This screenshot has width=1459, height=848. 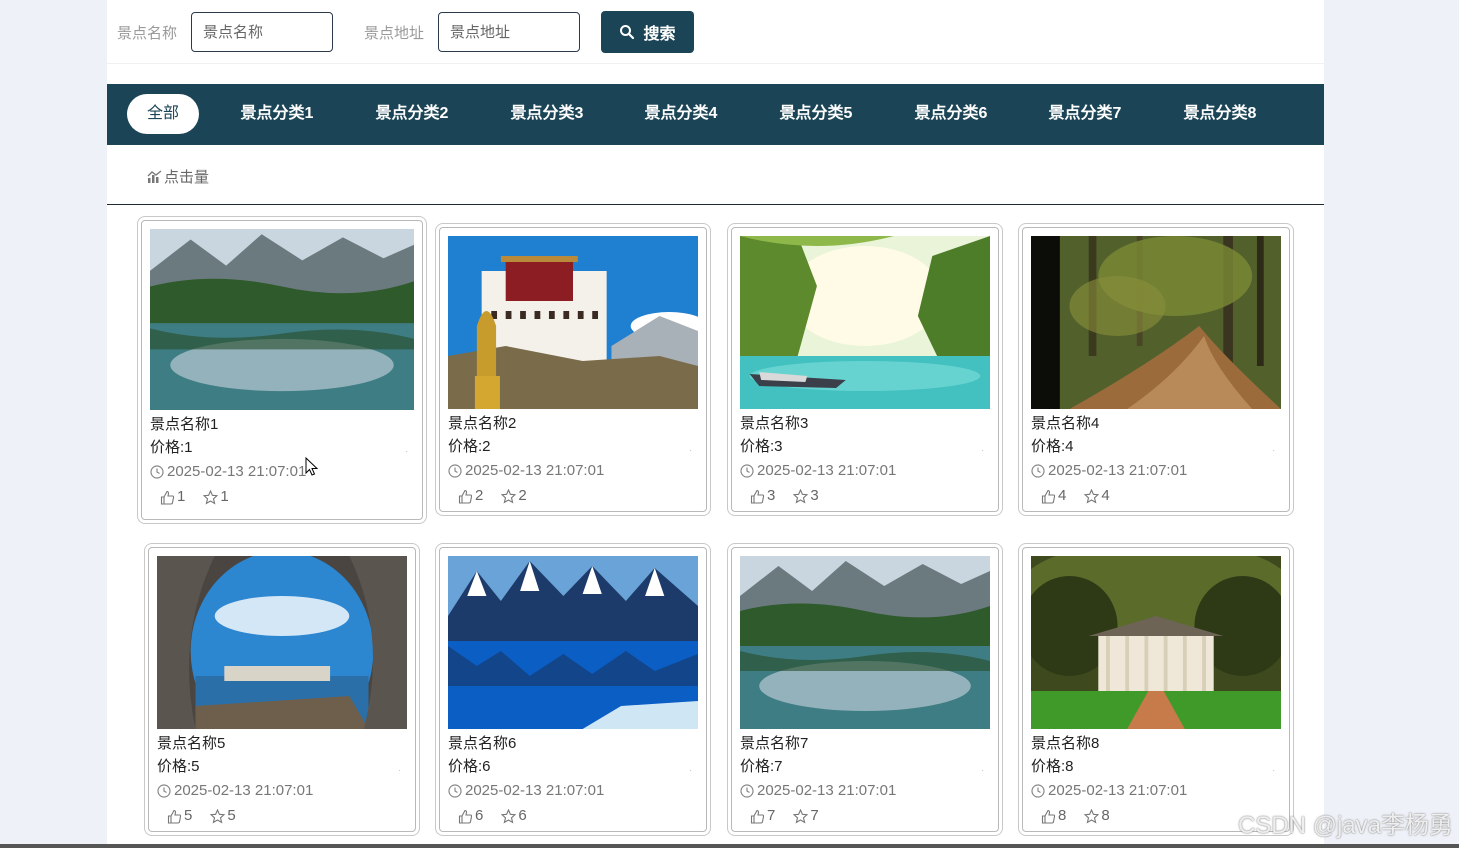 What do you see at coordinates (282, 744) in the screenshot?
I see `scenic-title: 景点名称5` at bounding box center [282, 744].